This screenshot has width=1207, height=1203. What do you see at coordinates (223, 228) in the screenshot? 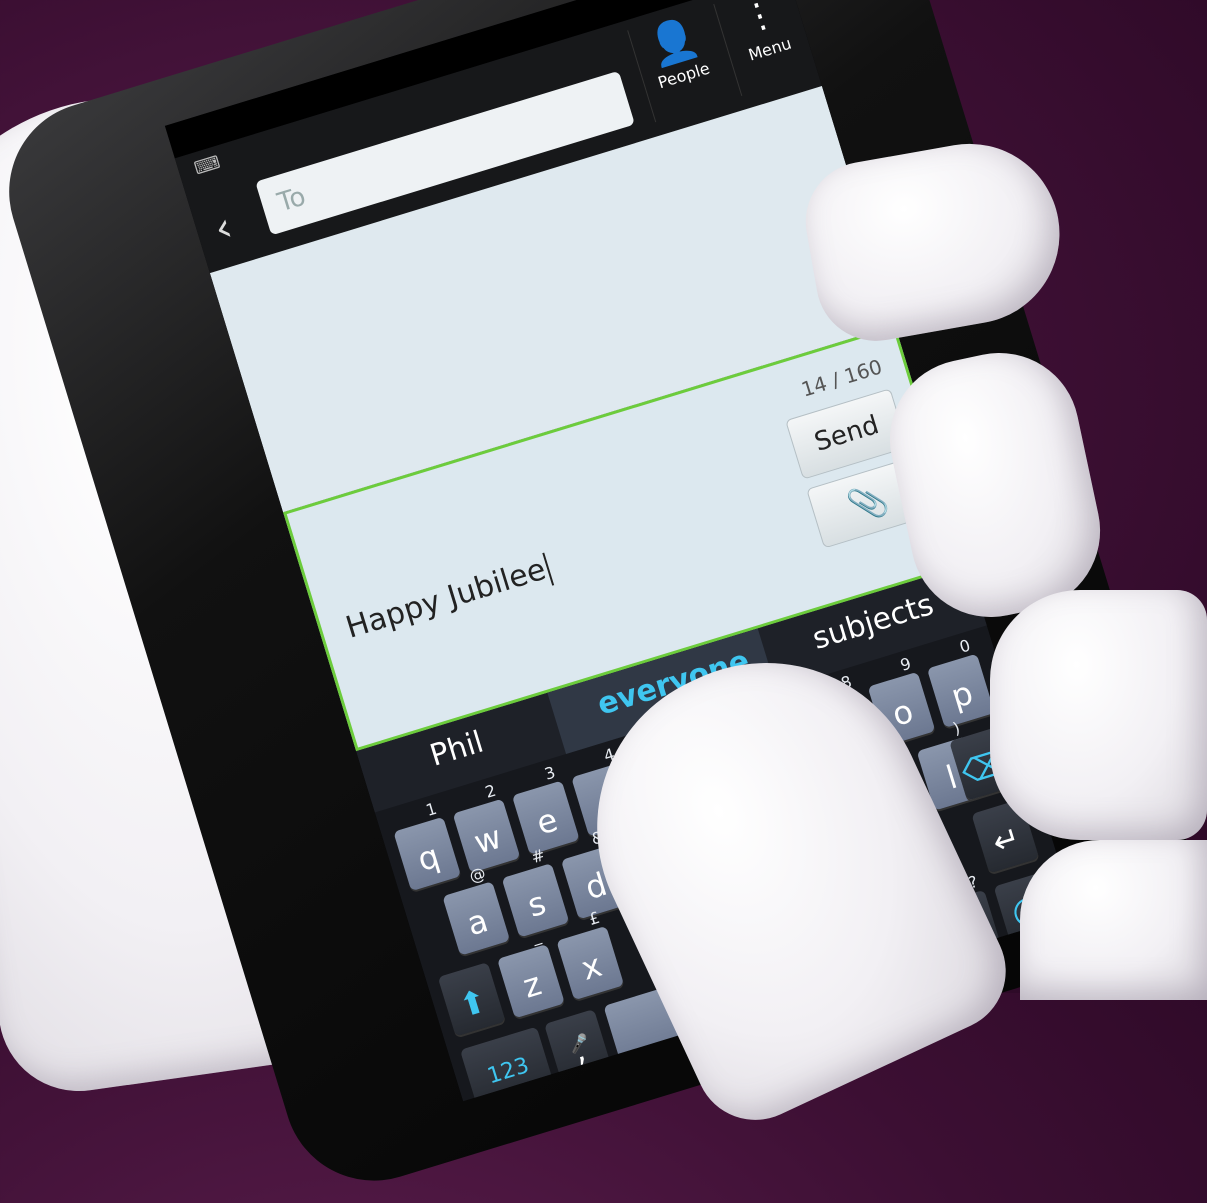
I see `back-button: ‹` at bounding box center [223, 228].